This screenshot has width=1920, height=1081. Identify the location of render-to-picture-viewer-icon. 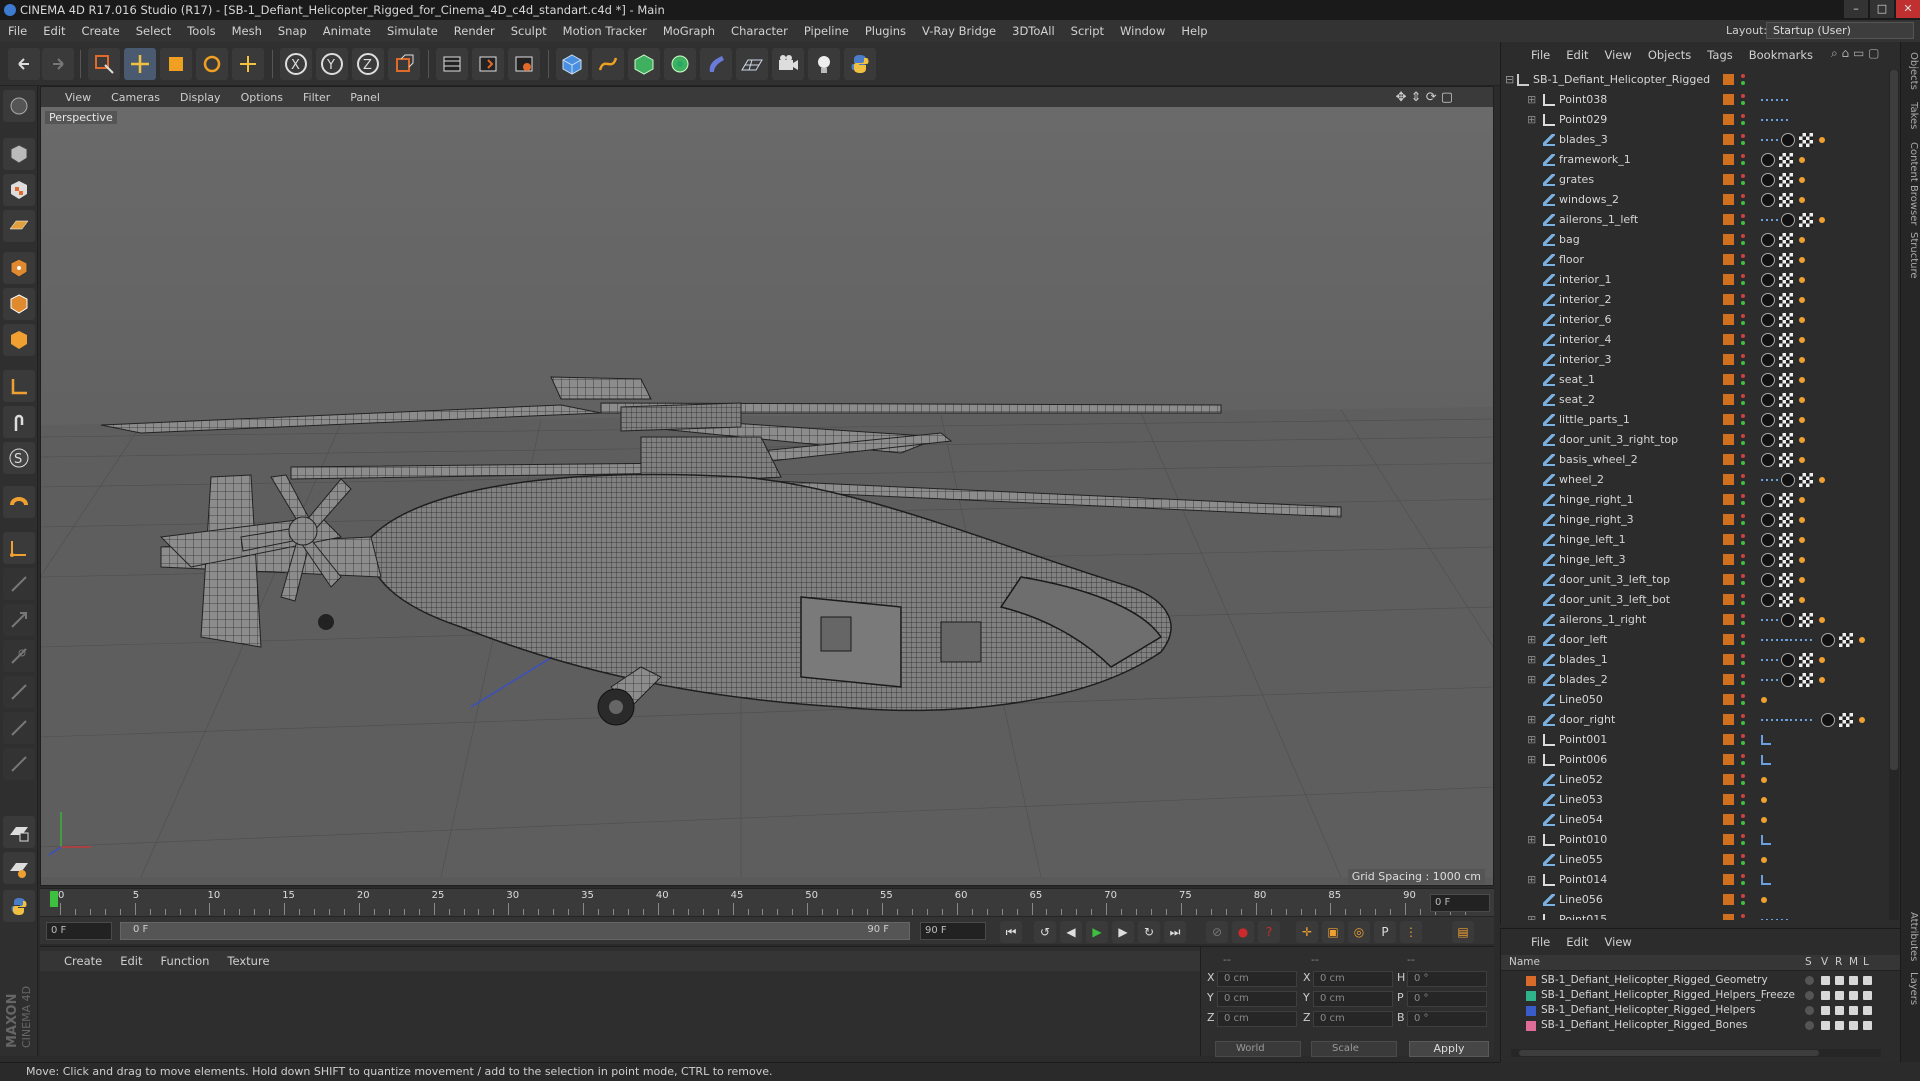
(488, 64).